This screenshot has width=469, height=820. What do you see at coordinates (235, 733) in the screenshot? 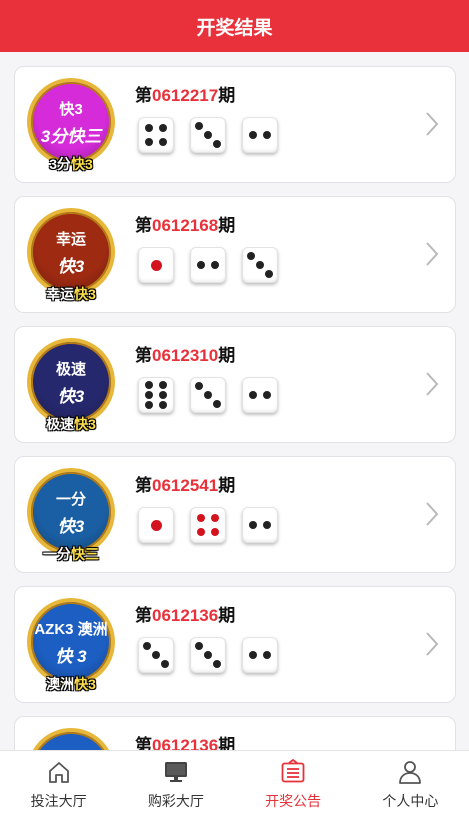
I see `lottery-card: 第0612136期` at bounding box center [235, 733].